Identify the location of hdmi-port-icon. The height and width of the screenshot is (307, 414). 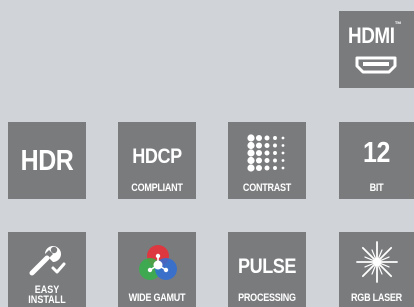
(376, 65).